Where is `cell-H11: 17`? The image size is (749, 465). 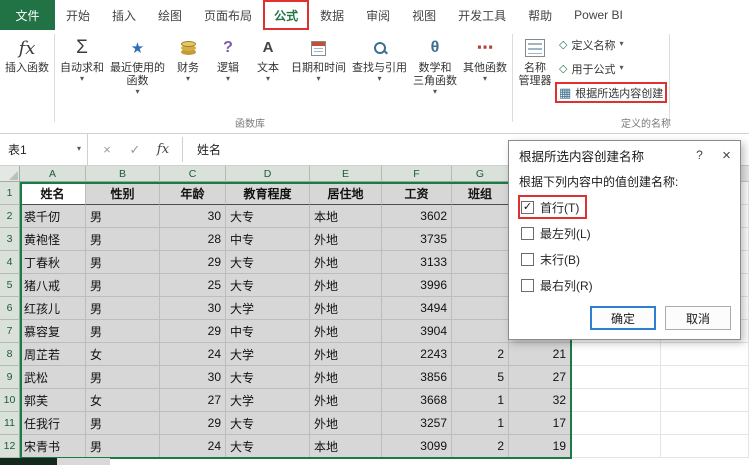
cell-H11: 17 is located at coordinates (540, 423).